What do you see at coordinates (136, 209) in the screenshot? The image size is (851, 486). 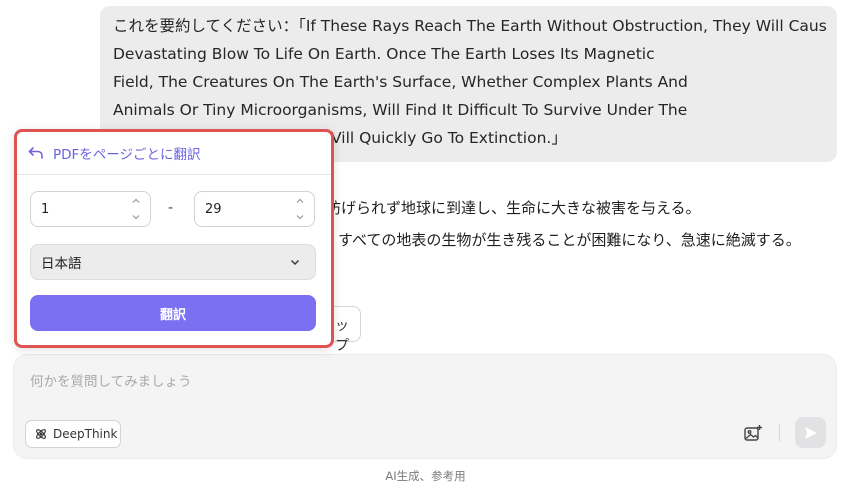 I see `start-page-stepper` at bounding box center [136, 209].